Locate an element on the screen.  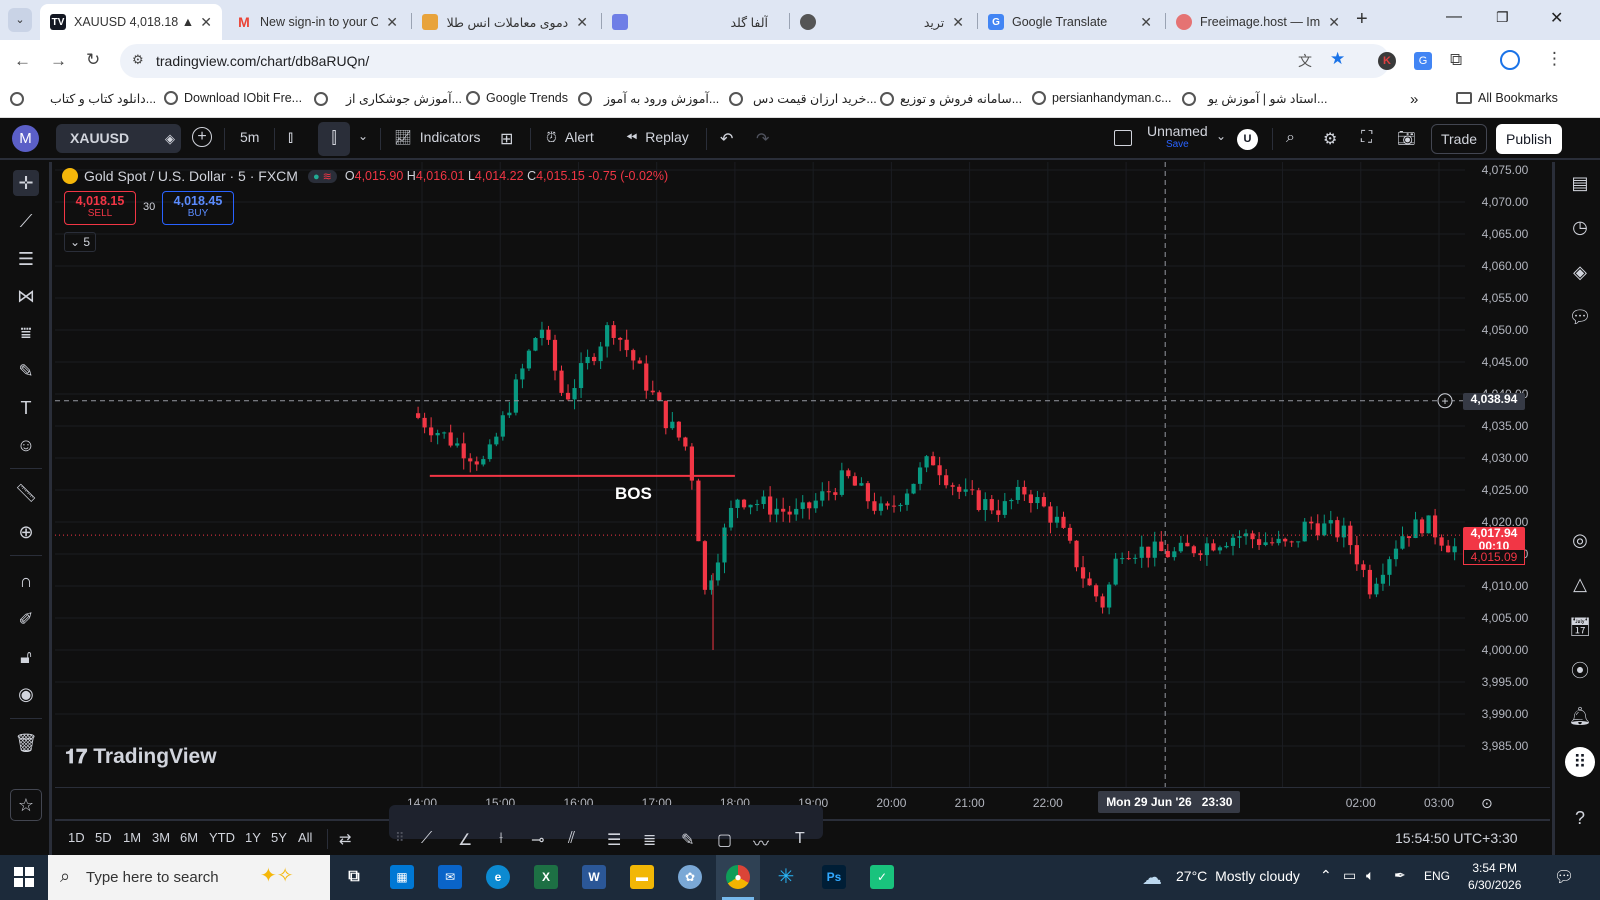
market-status-badge: ● ≋ is located at coordinates (322, 176).